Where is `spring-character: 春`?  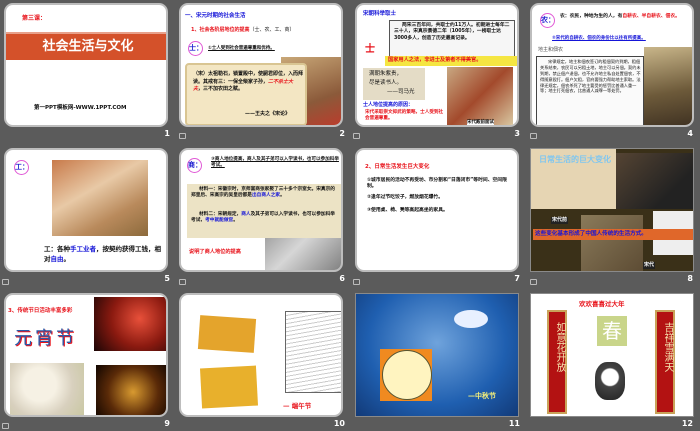
spring-character: 春 is located at coordinates (612, 331).